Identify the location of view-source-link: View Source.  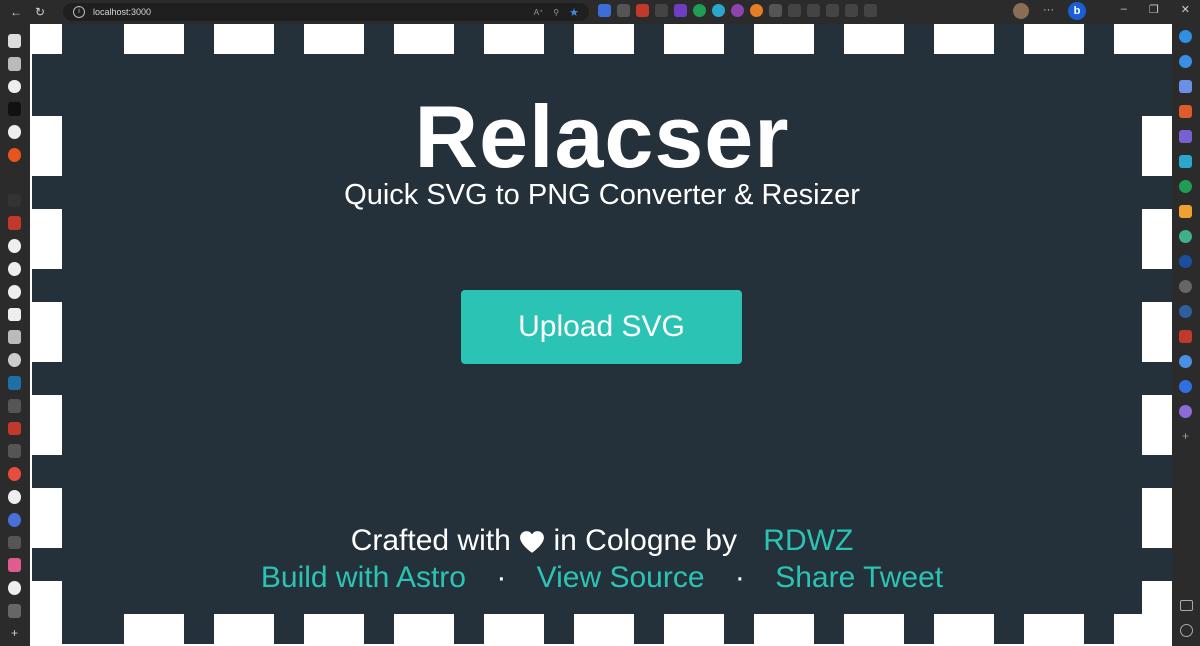
(621, 577).